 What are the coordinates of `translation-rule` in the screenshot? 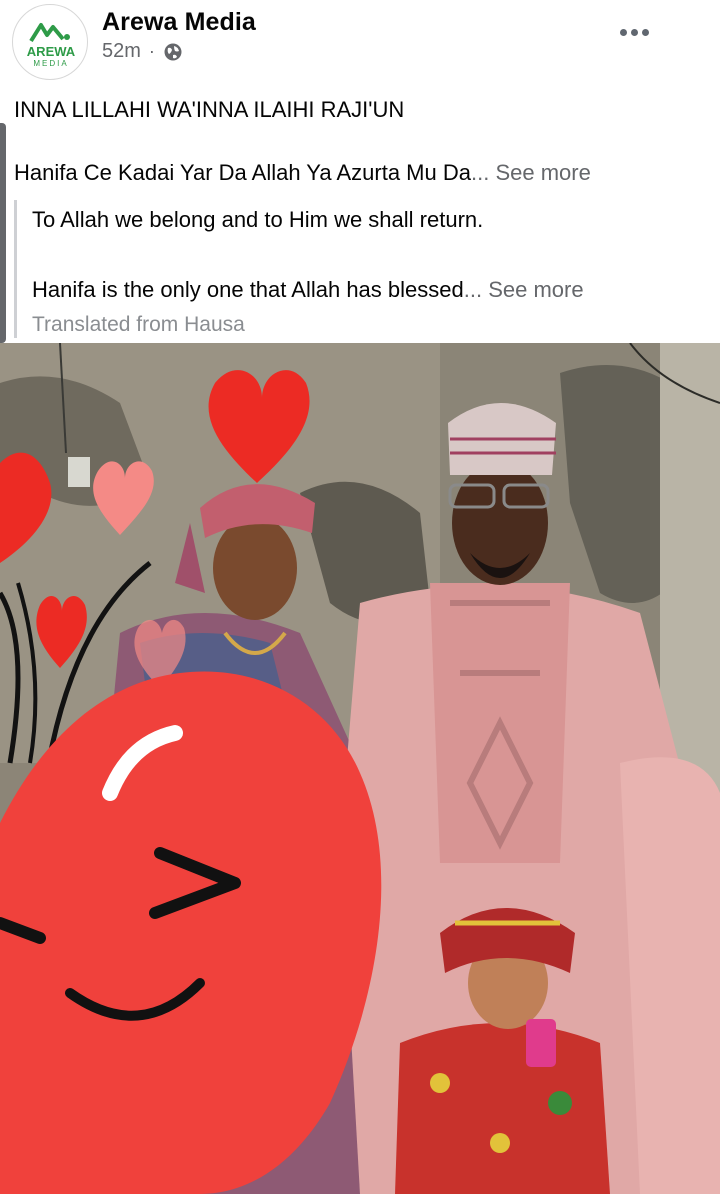 It's located at (15, 269).